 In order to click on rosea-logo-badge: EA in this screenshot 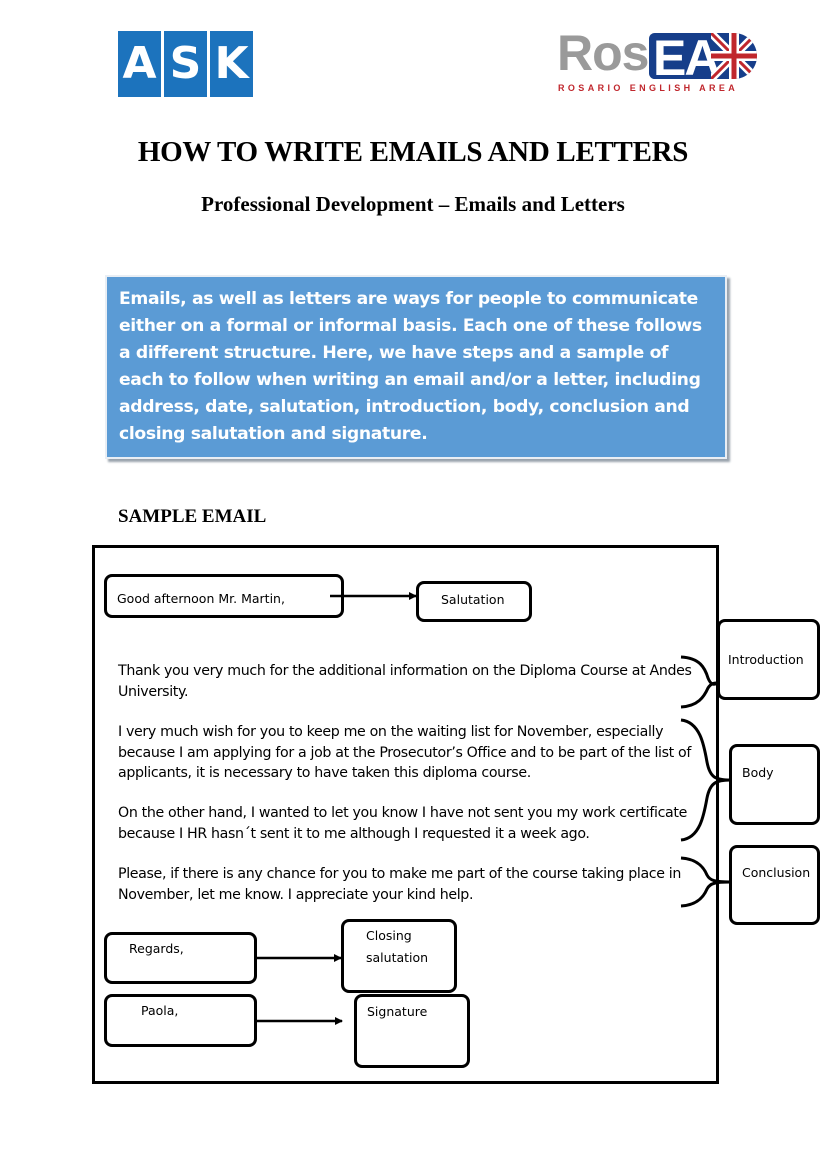, I will do `click(703, 56)`.